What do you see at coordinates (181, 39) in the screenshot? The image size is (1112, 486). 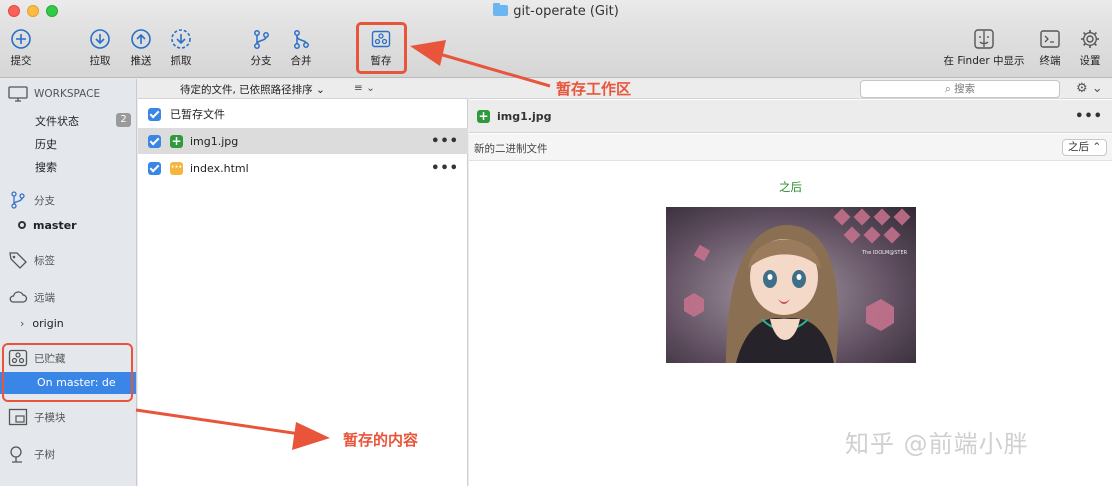 I see `fetch-circle-icon` at bounding box center [181, 39].